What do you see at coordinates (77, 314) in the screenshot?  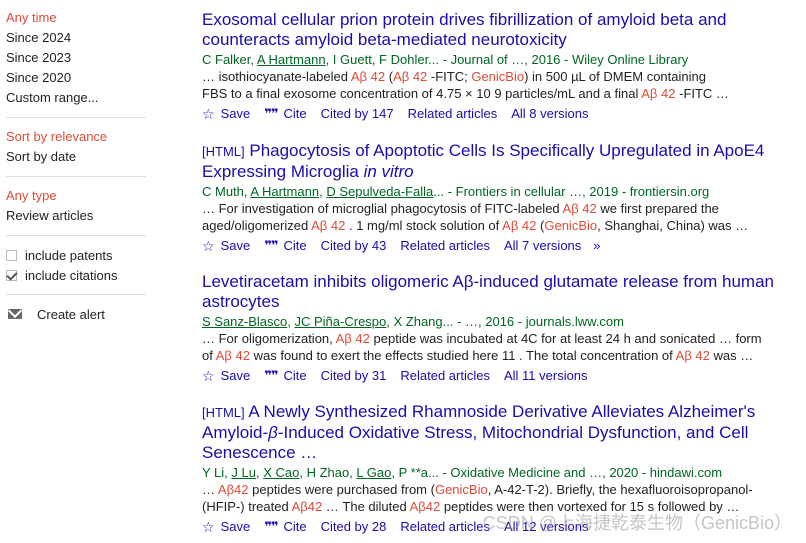 I see `create-alert-button: Create alert` at bounding box center [77, 314].